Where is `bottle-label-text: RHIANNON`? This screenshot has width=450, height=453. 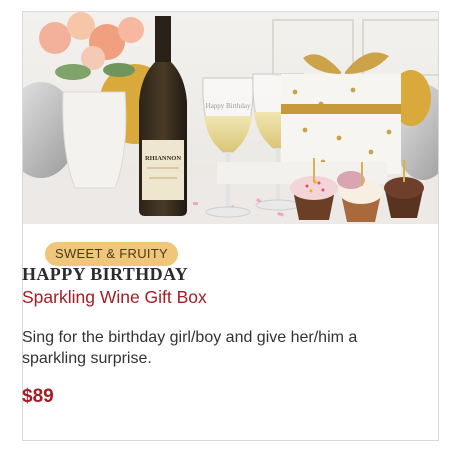
bottle-label-text: RHIANNON is located at coordinates (163, 158).